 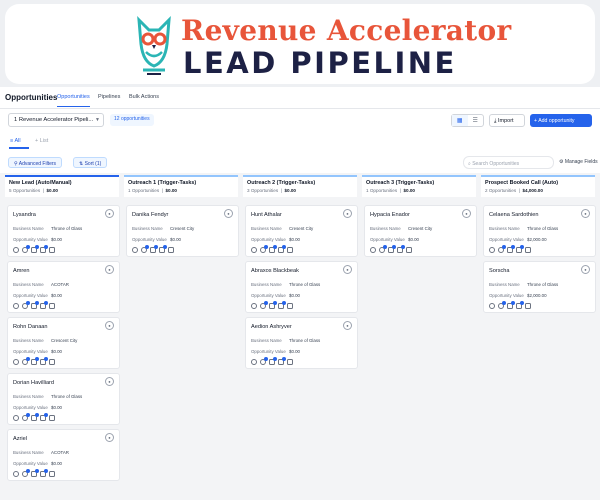 What do you see at coordinates (73, 100) in the screenshot?
I see `tab-opportunities: Opportunities` at bounding box center [73, 100].